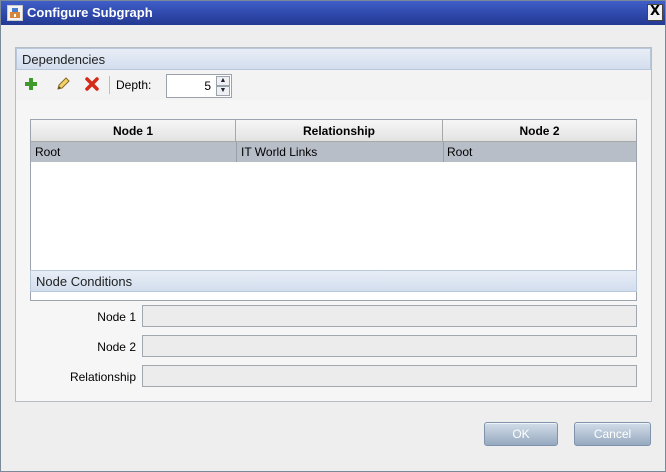 This screenshot has height=472, width=666. I want to click on delete-button, so click(92, 84).